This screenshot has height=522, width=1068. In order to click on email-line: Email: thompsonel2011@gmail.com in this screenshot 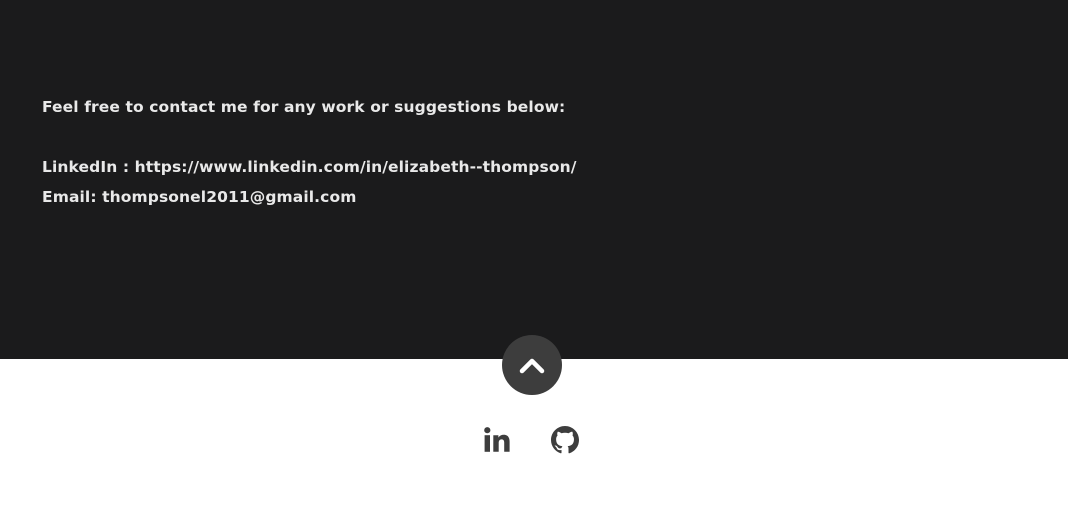, I will do `click(199, 197)`.